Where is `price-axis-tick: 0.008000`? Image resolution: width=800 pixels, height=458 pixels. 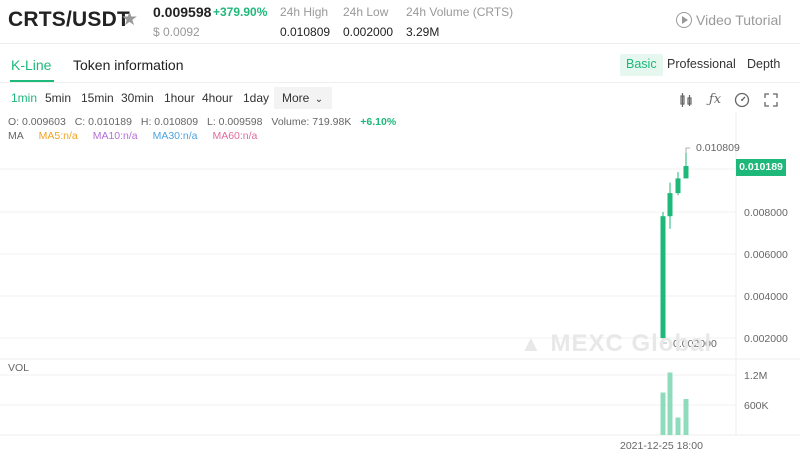 price-axis-tick: 0.008000 is located at coordinates (766, 213).